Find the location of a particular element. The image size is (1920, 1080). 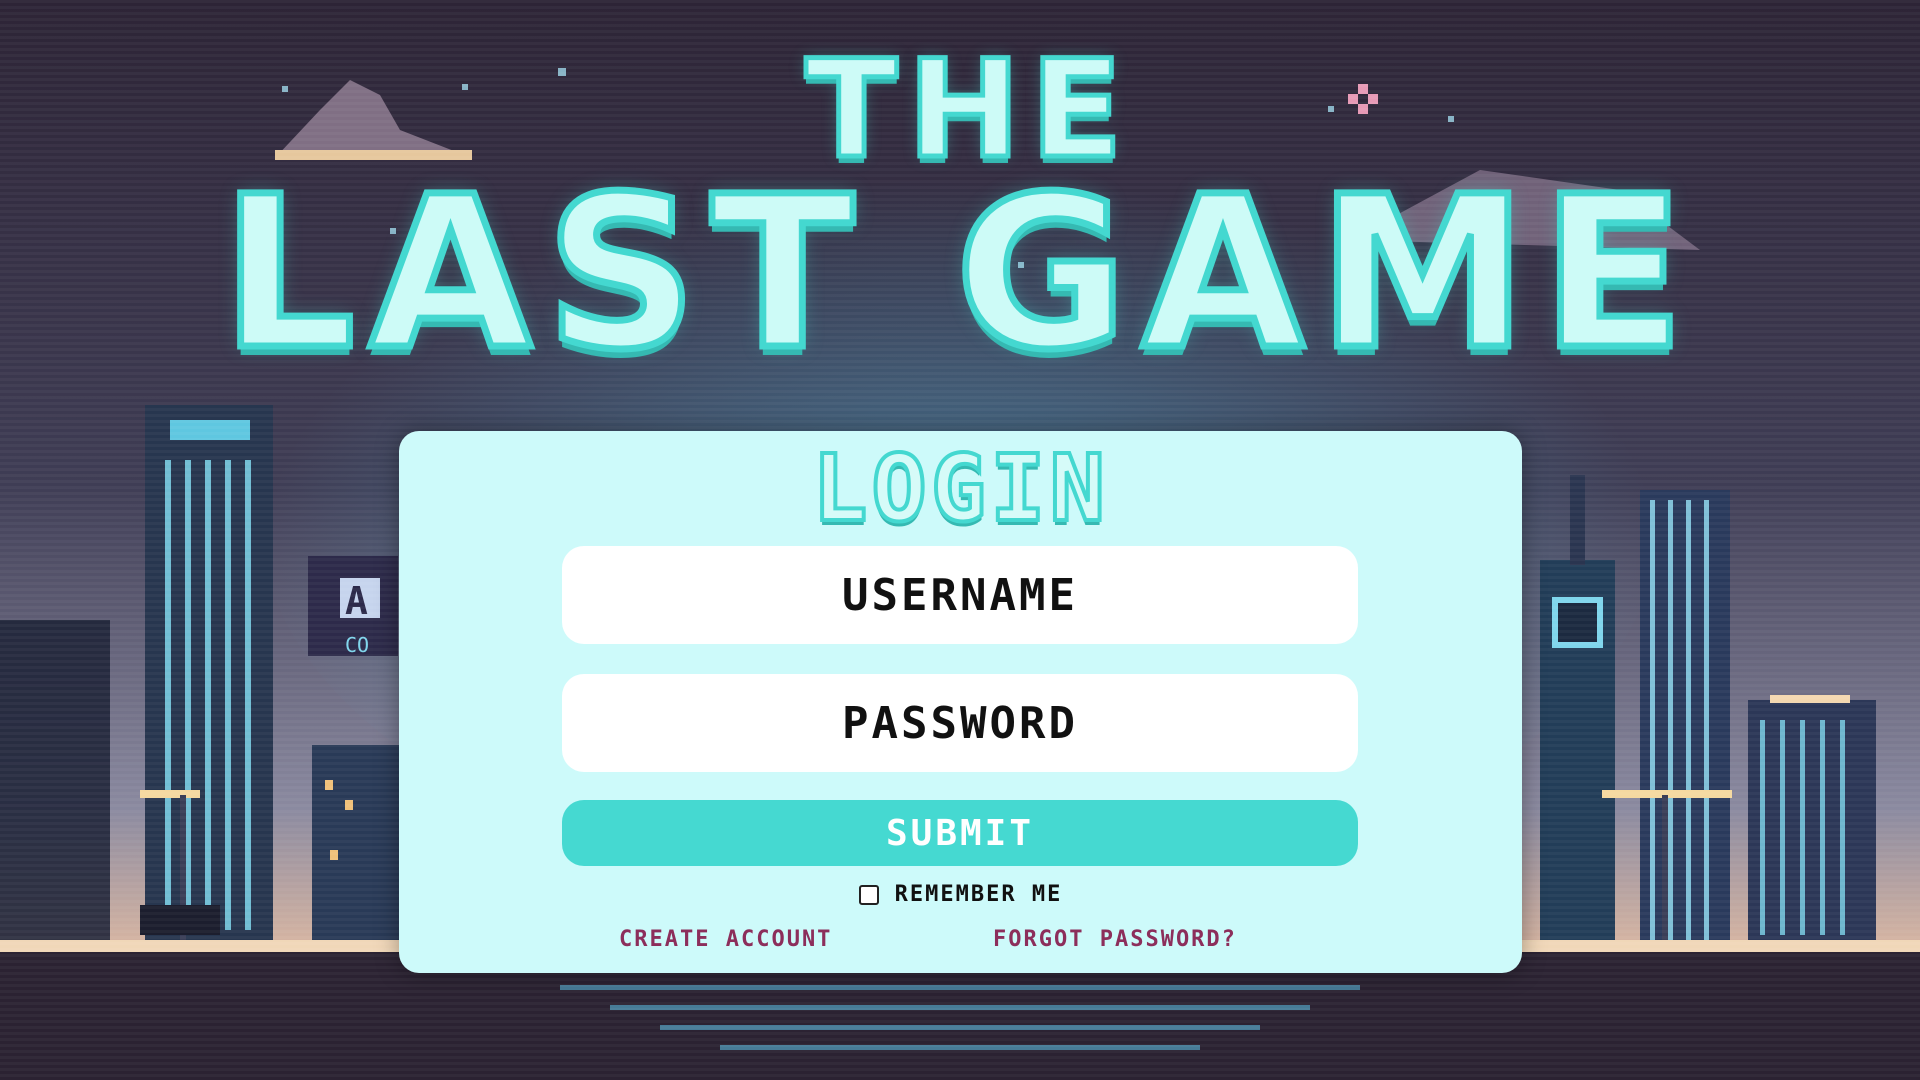

forgot-password-link: FORGOT PASSWORD? is located at coordinates (1115, 939).